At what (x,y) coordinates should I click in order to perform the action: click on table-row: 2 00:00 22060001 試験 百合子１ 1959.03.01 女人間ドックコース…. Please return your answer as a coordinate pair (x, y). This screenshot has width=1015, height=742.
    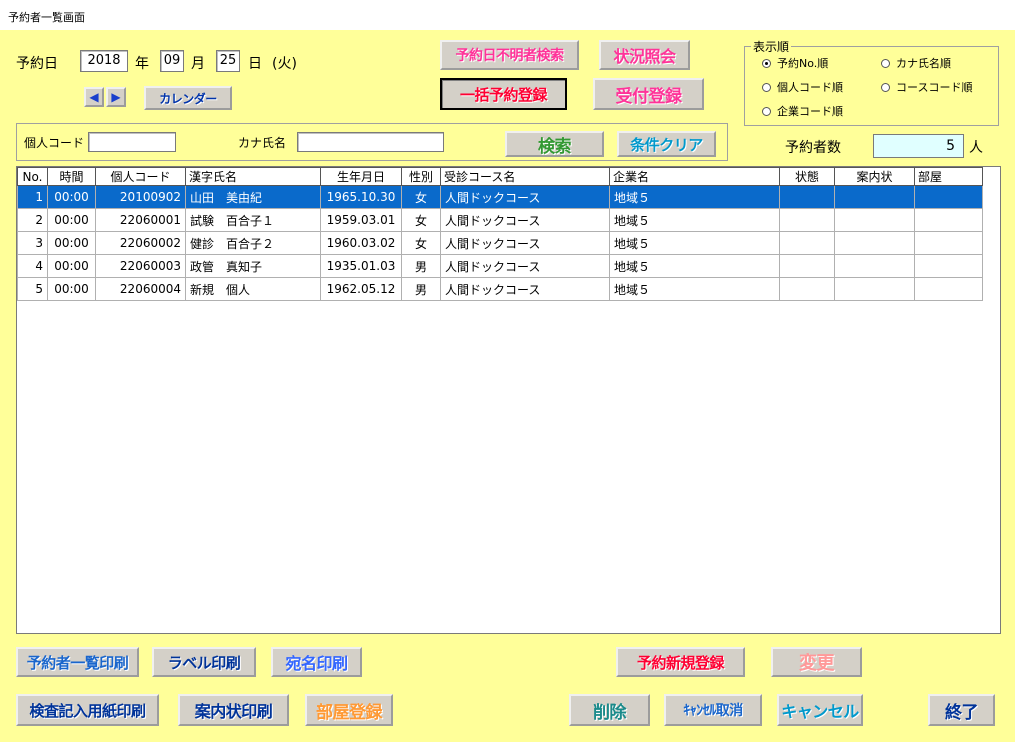
    Looking at the image, I should click on (500, 220).